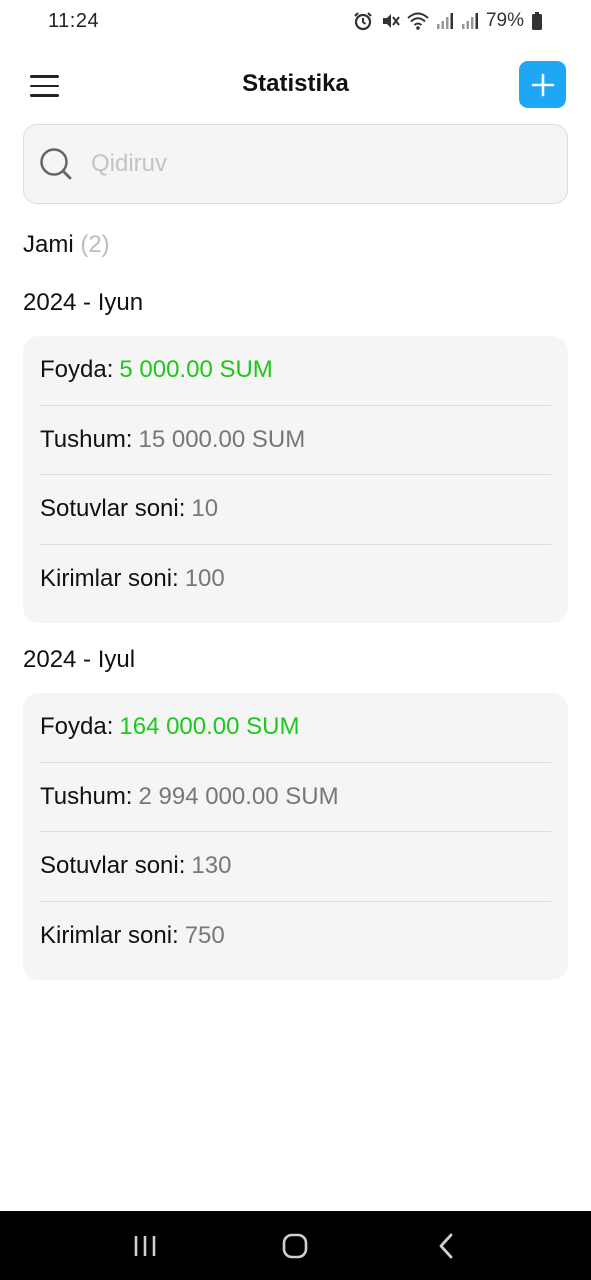  Describe the element at coordinates (418, 21) in the screenshot. I see `wifi-icon` at that location.